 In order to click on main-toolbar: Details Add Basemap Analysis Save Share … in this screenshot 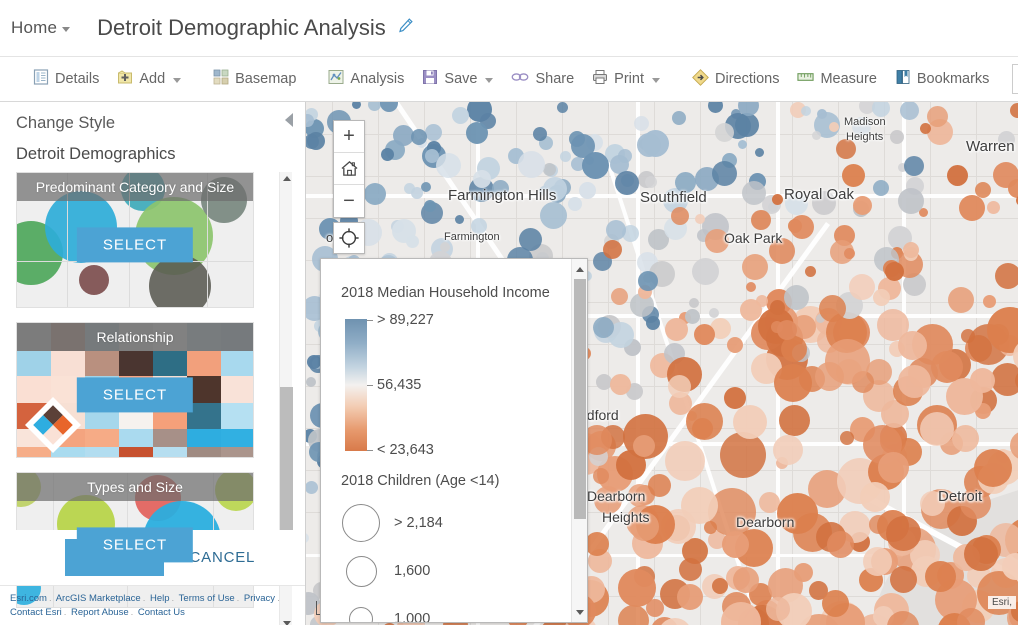, I will do `click(509, 79)`.